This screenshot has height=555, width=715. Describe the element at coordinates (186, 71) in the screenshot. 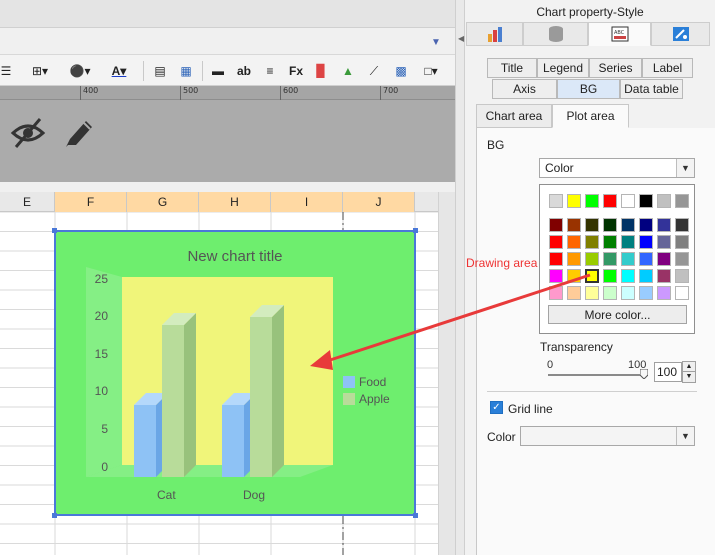

I see `table-icon: ▦` at that location.